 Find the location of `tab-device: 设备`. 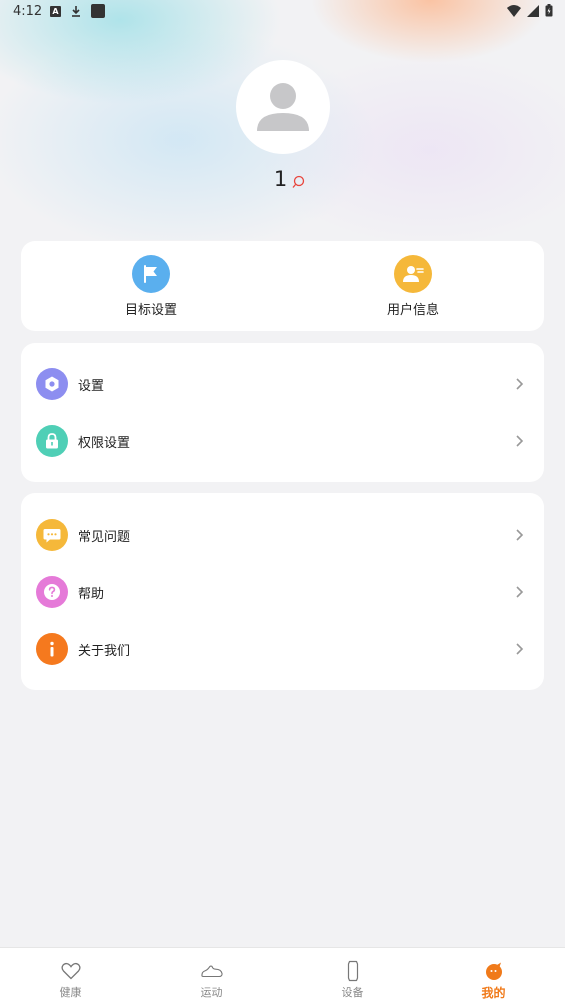

tab-device: 设备 is located at coordinates (352, 976).